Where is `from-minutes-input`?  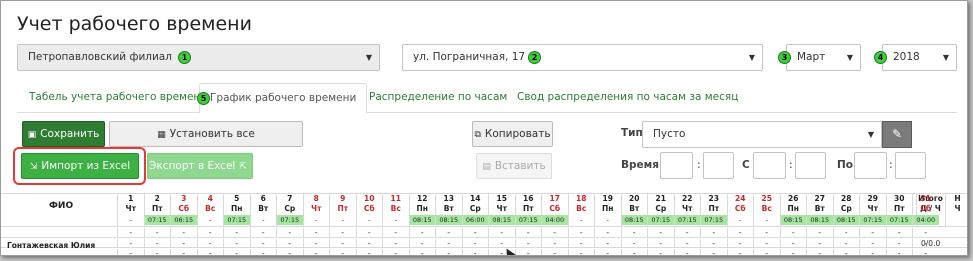 from-minutes-input is located at coordinates (810, 165).